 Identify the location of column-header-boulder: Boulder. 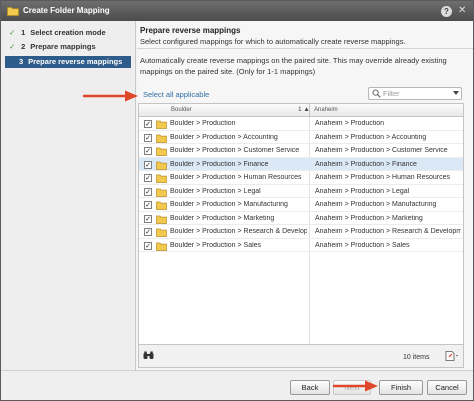
(181, 110).